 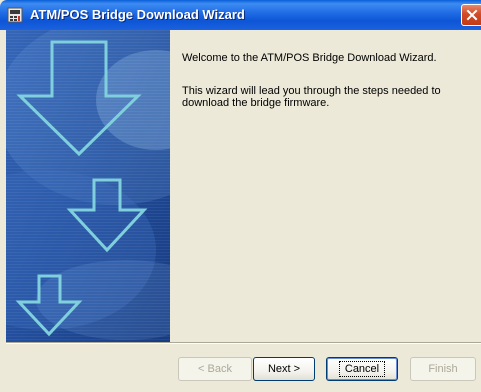 I want to click on close-icon, so click(x=472, y=15).